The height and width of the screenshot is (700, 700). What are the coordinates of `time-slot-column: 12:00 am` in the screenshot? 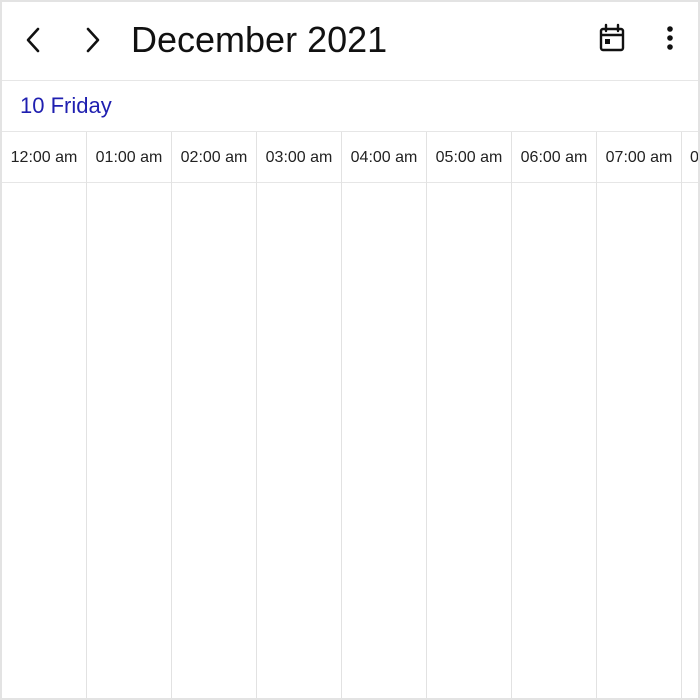 It's located at (44, 415).